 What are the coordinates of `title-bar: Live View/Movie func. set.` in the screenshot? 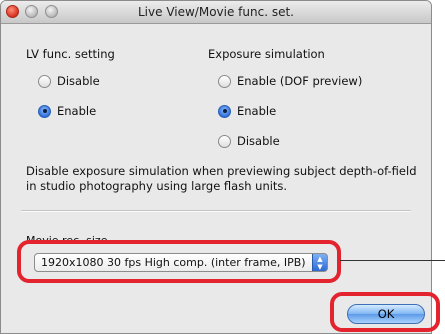 It's located at (216, 12).